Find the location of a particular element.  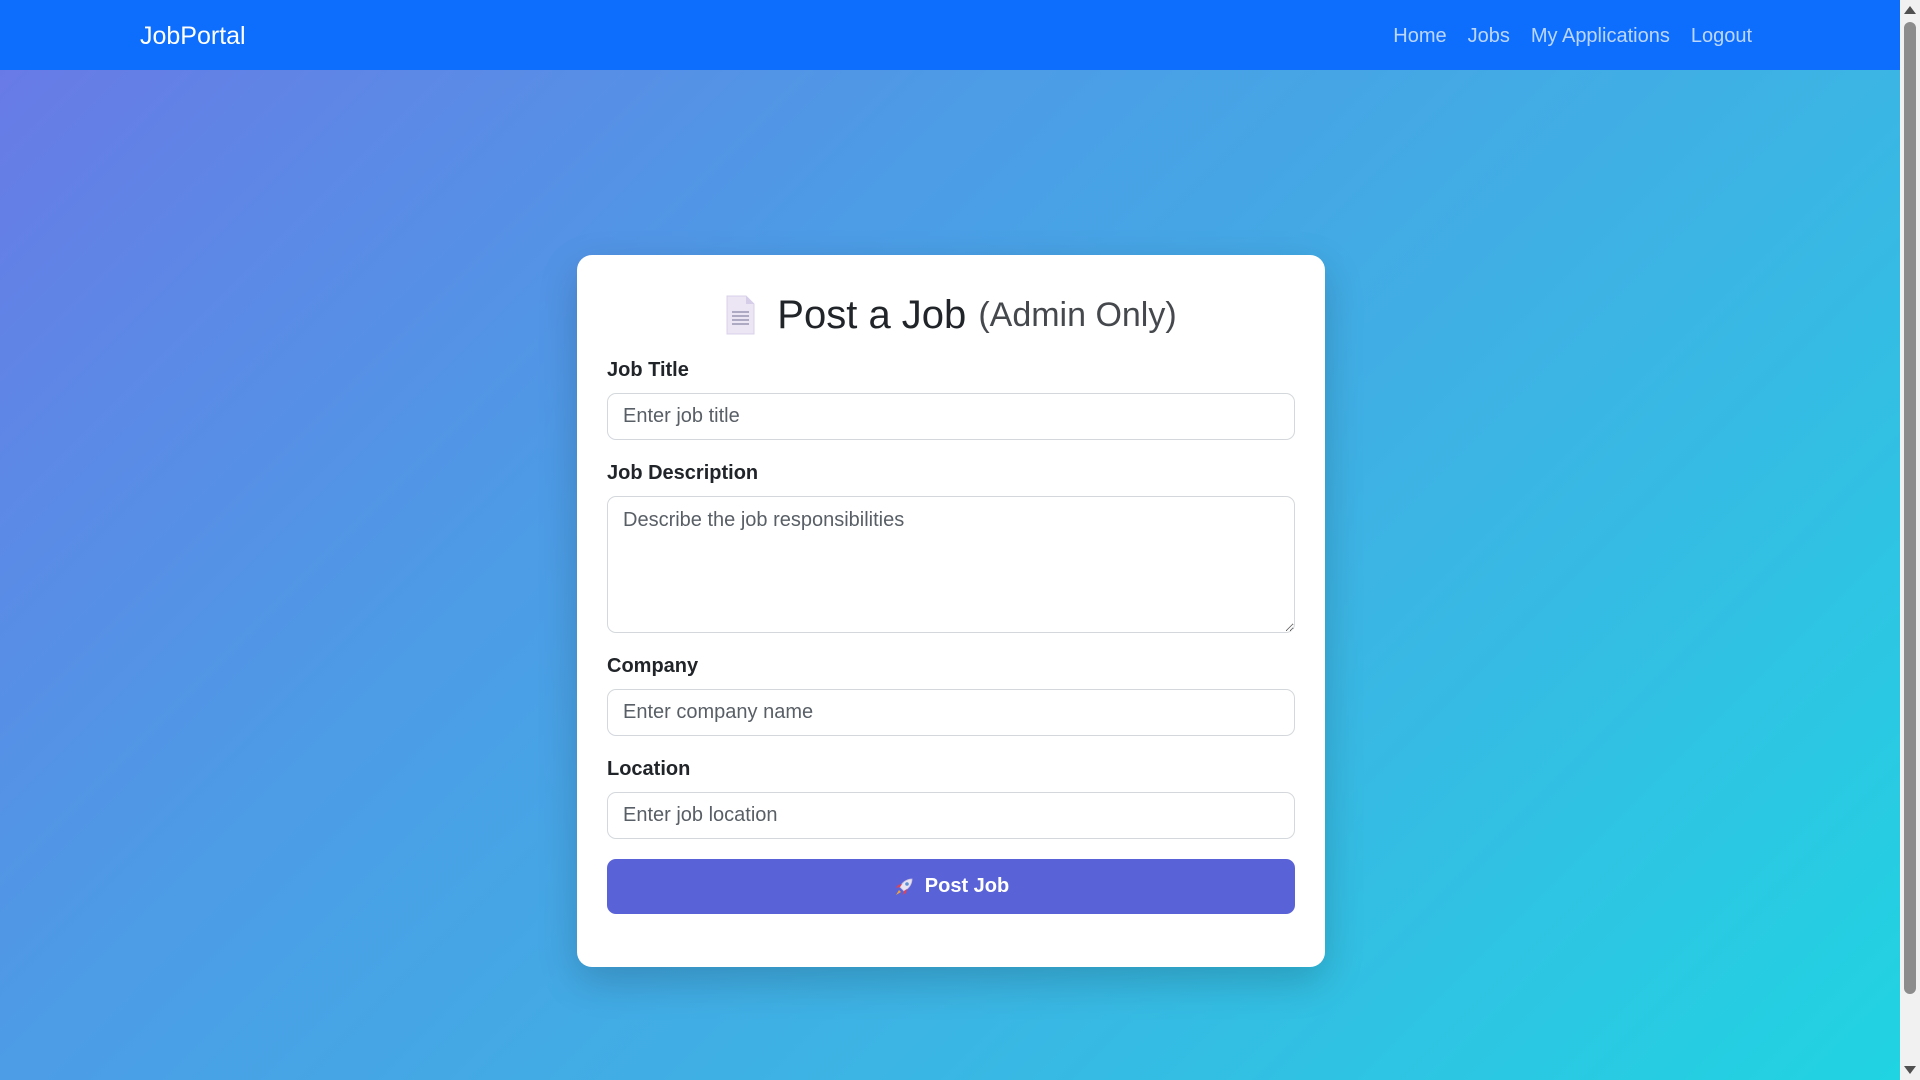

job-title-input is located at coordinates (951, 416).